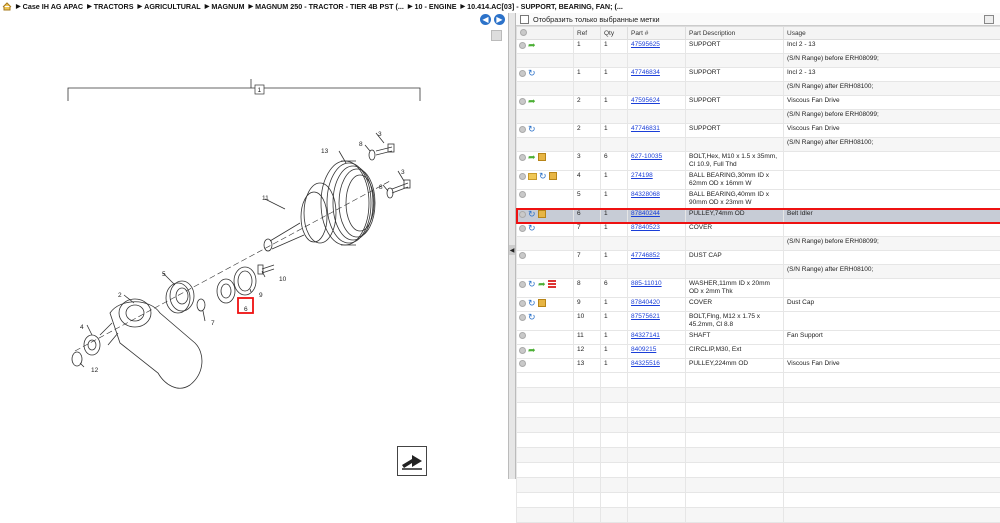 Image resolution: width=1000 pixels, height=523 pixels. What do you see at coordinates (512, 250) in the screenshot?
I see `splitter-handle-icon: ◀` at bounding box center [512, 250].